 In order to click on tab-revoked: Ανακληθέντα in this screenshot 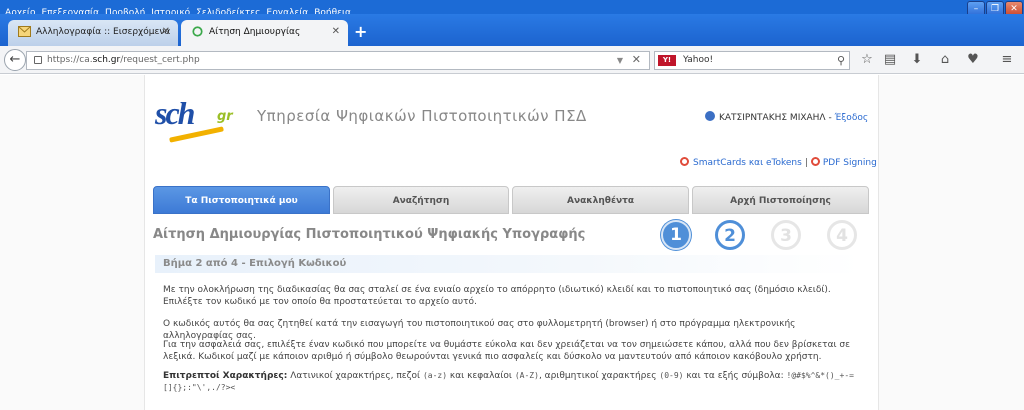, I will do `click(600, 200)`.